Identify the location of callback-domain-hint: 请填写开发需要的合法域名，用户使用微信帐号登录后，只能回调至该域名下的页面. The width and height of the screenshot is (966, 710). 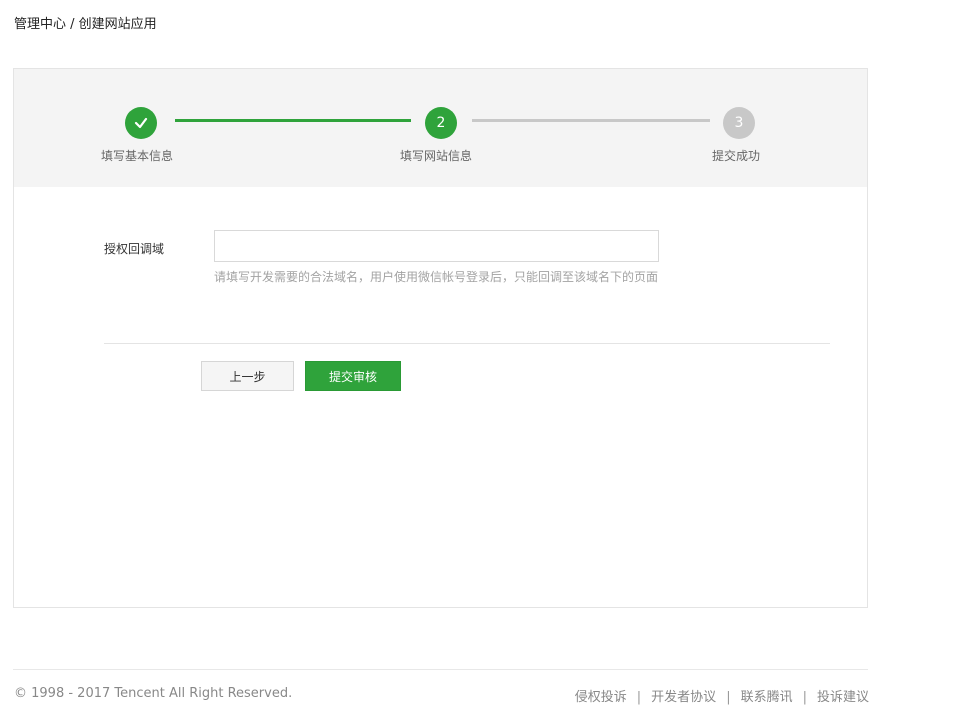
(436, 277).